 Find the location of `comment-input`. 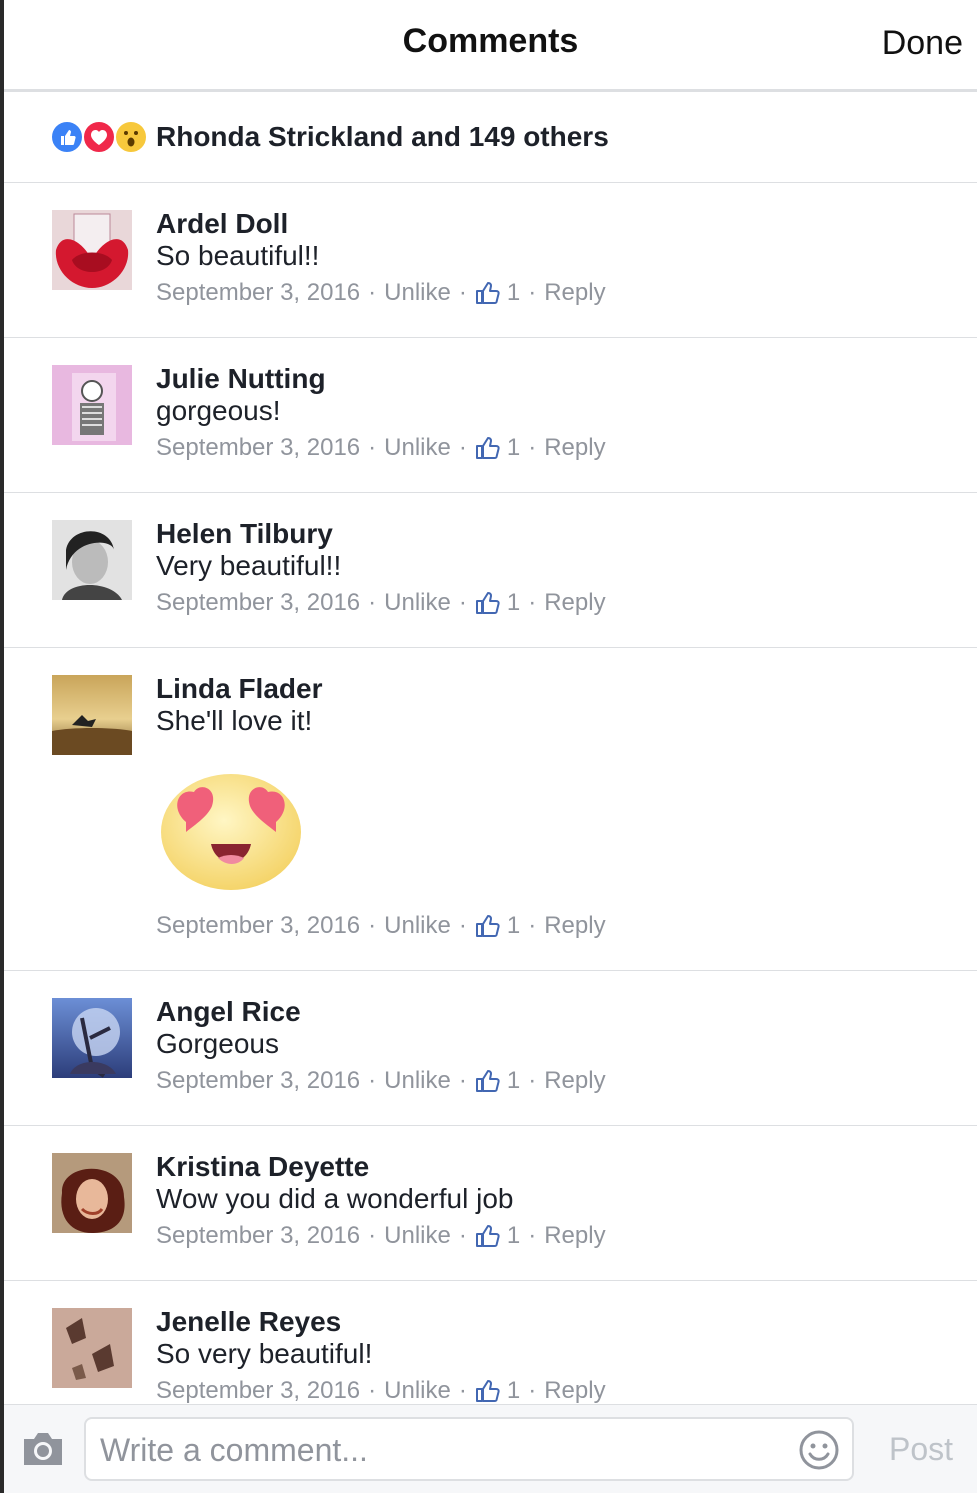

comment-input is located at coordinates (445, 1450).